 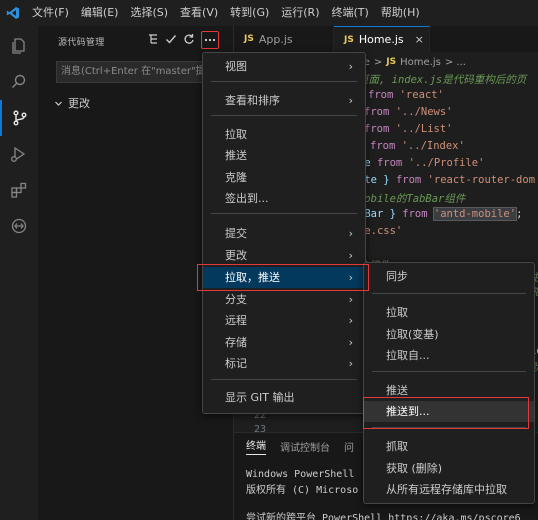 I want to click on menu-item-commit: 提交 ›, so click(x=284, y=233).